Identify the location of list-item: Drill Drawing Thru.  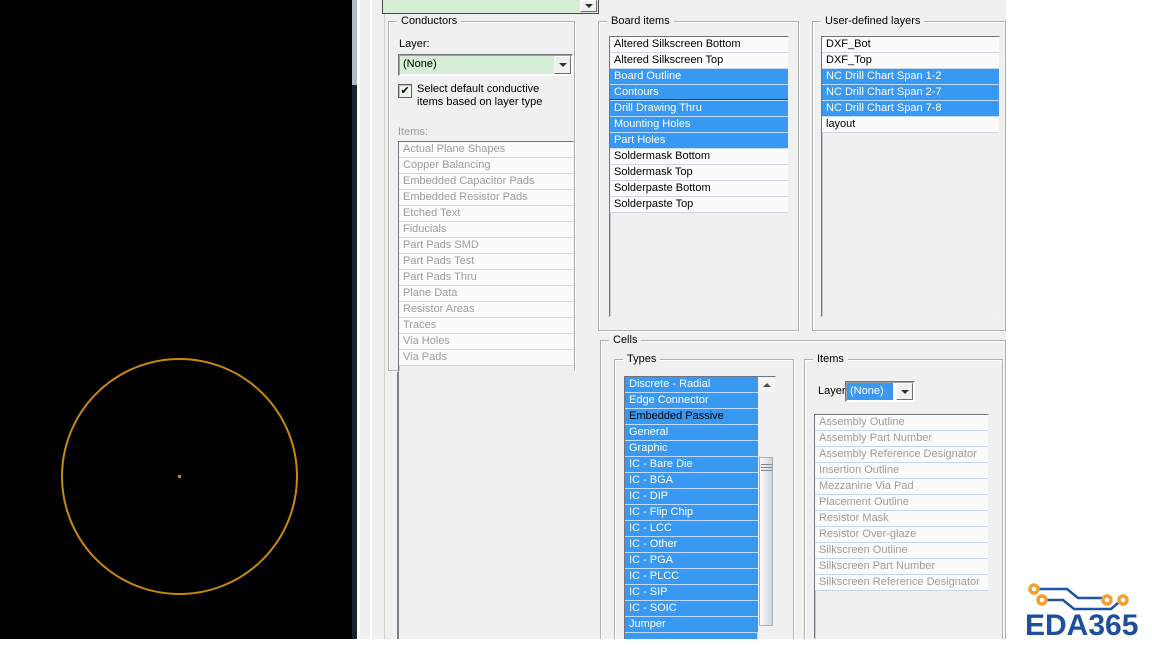
(699, 109).